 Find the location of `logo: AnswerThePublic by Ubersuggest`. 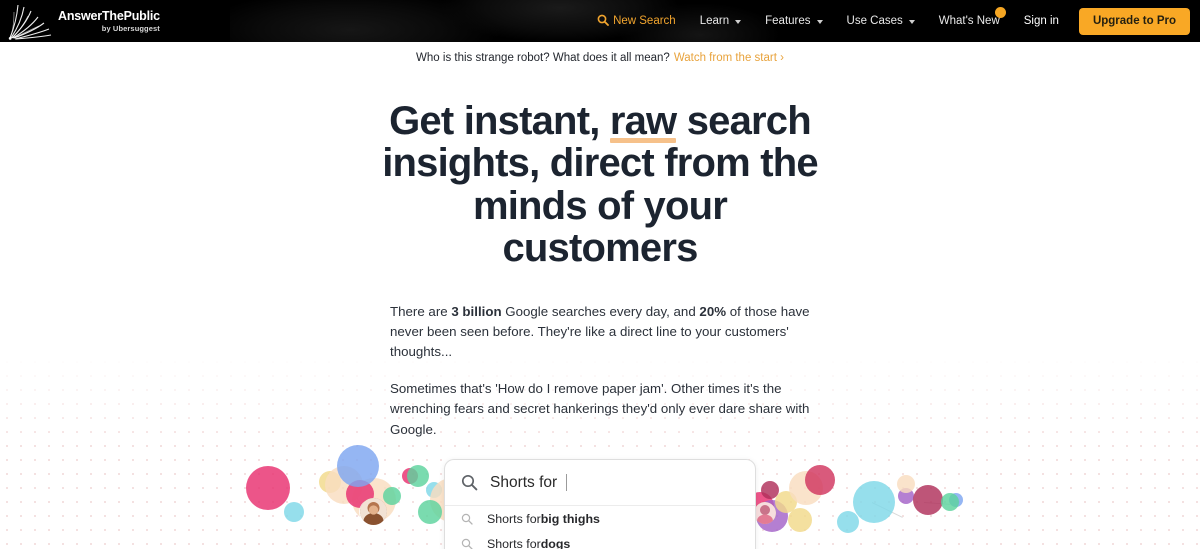

logo: AnswerThePublic by Ubersuggest is located at coordinates (84, 21).